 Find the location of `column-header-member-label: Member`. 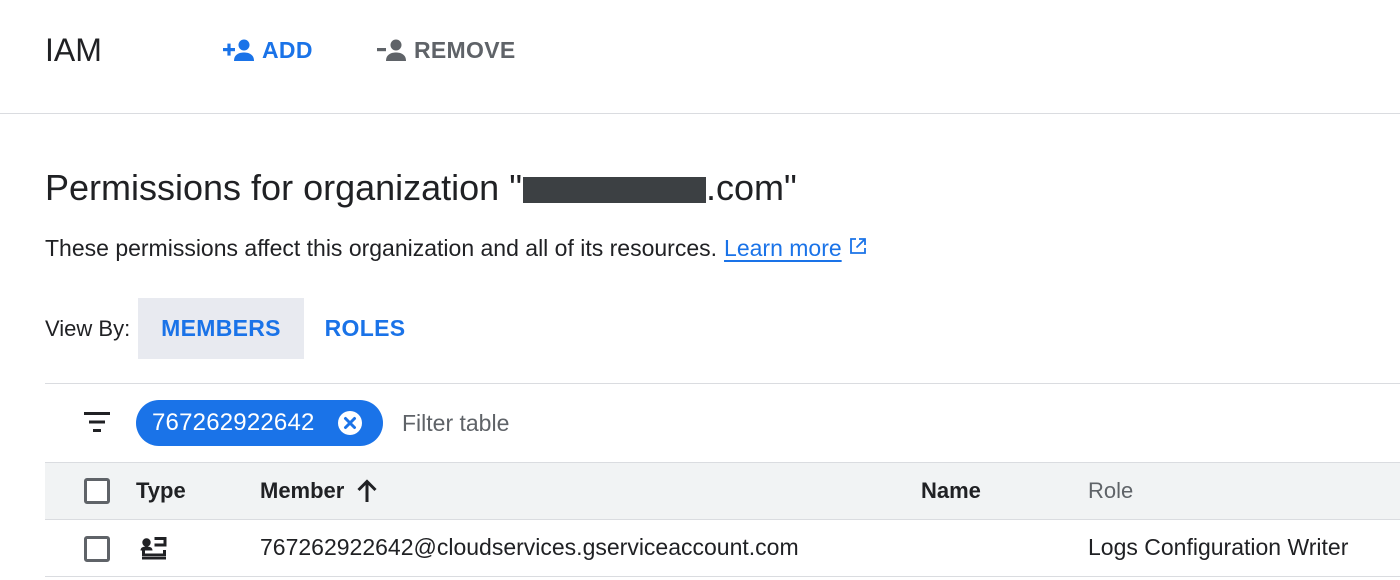

column-header-member-label: Member is located at coordinates (302, 490).